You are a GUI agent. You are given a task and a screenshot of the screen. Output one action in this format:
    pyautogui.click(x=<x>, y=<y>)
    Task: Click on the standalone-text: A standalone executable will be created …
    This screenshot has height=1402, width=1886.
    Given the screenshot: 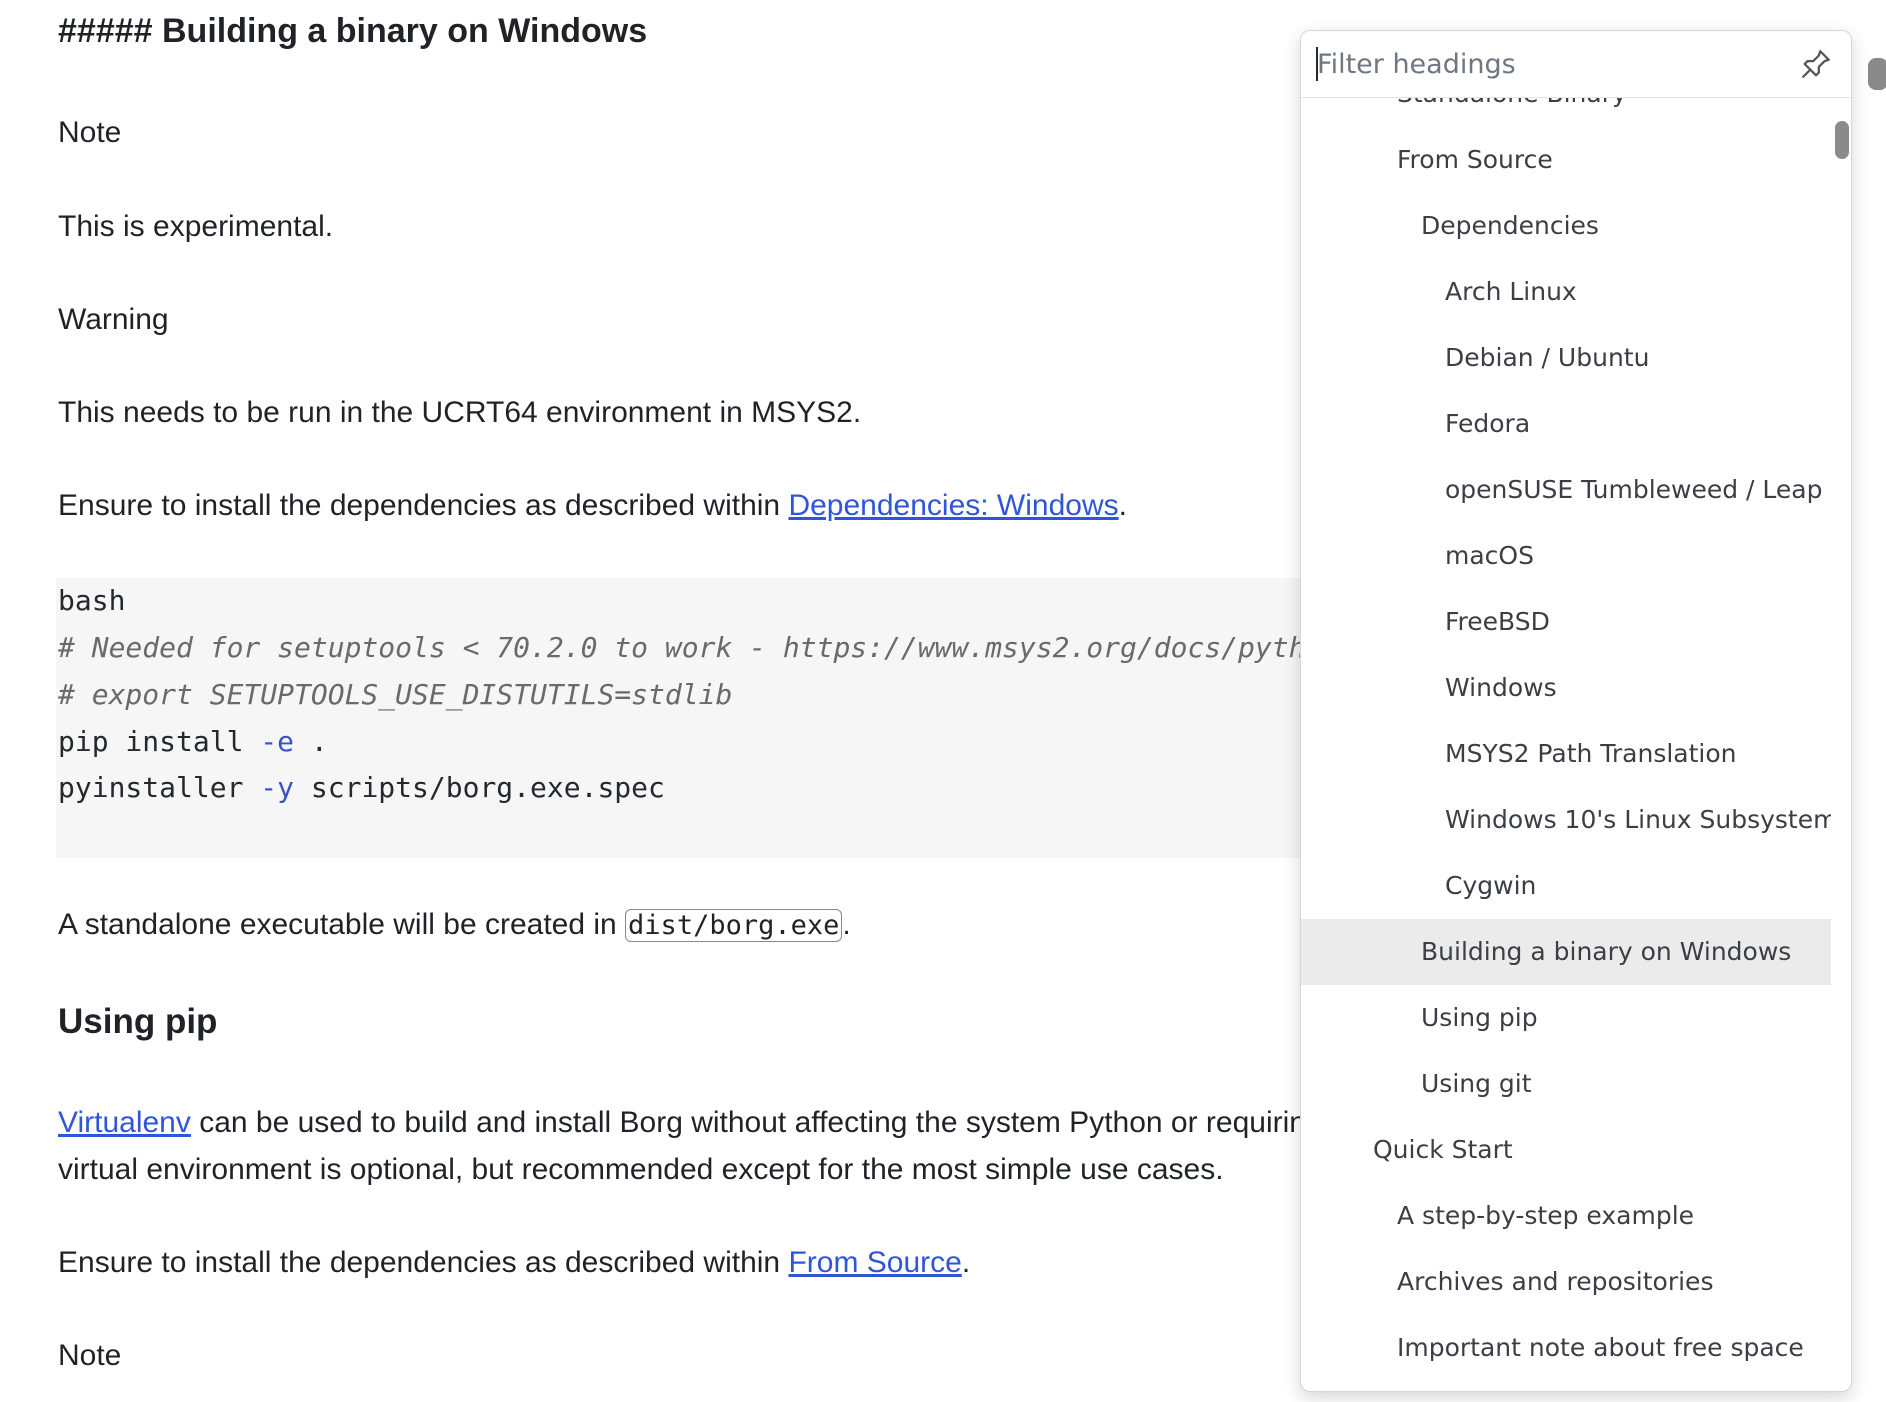 What is the action you would take?
    pyautogui.click(x=342, y=924)
    